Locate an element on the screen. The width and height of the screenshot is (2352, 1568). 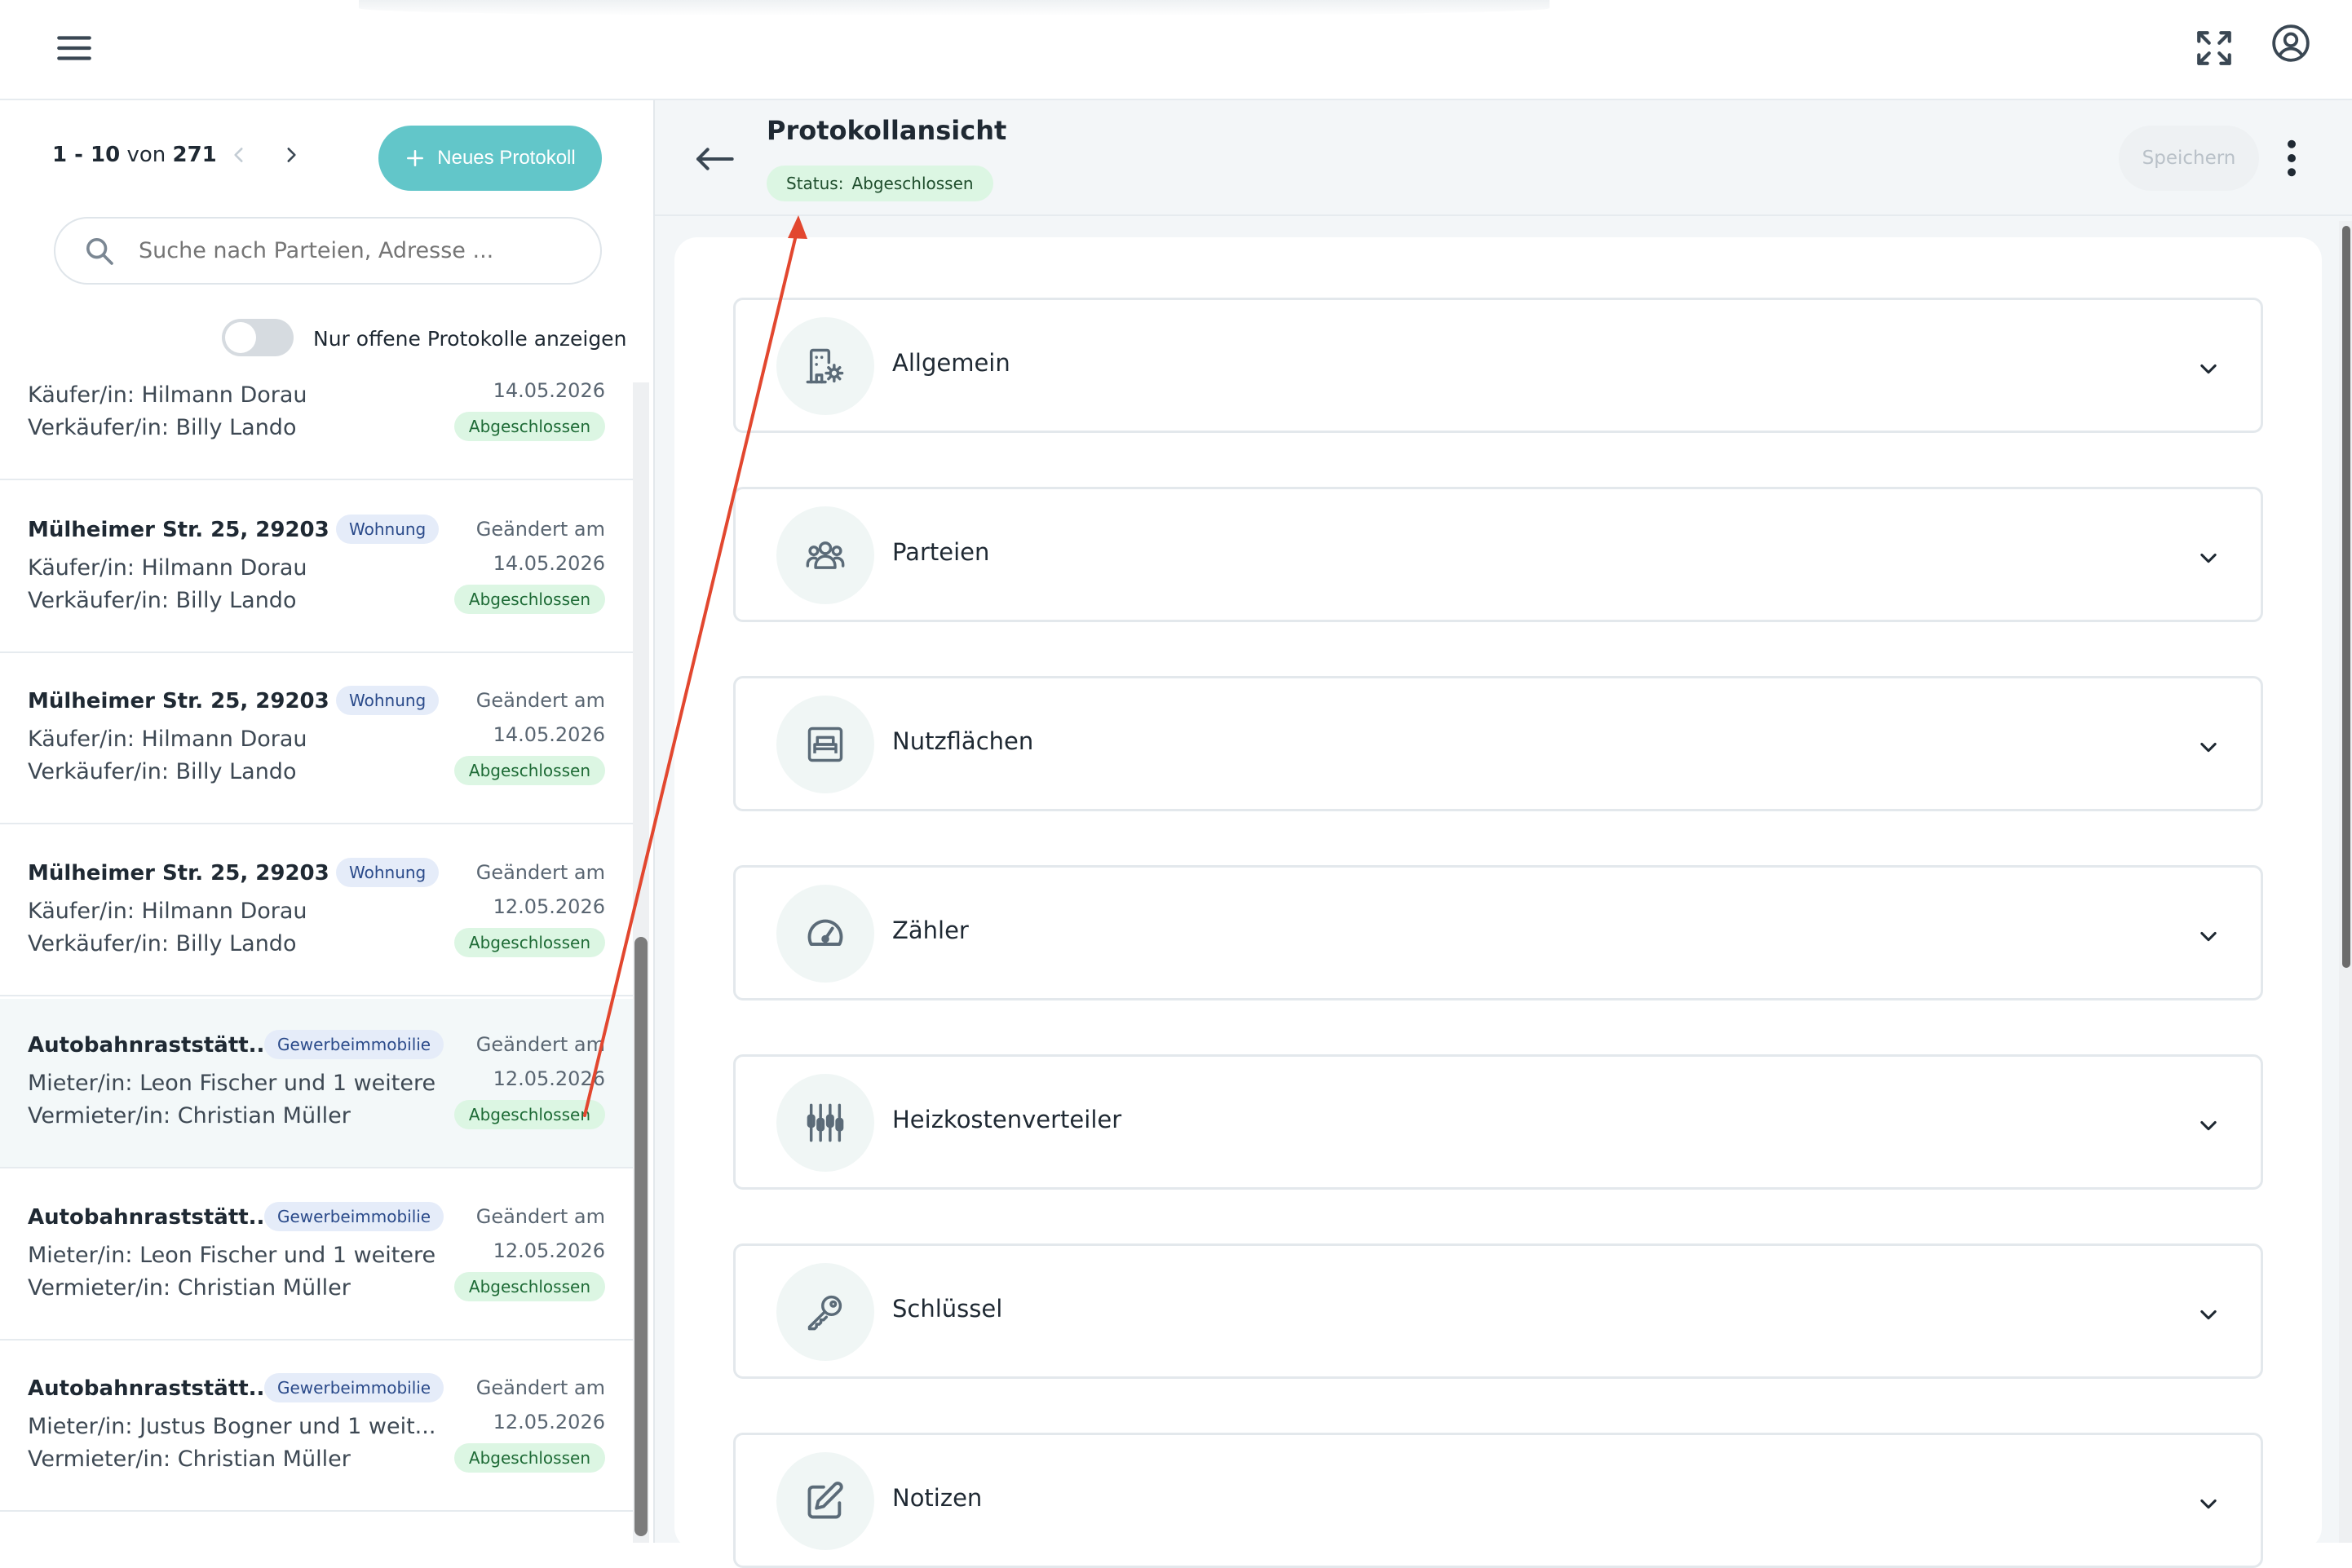
detail-scrollbar is located at coordinates (2345, 882).